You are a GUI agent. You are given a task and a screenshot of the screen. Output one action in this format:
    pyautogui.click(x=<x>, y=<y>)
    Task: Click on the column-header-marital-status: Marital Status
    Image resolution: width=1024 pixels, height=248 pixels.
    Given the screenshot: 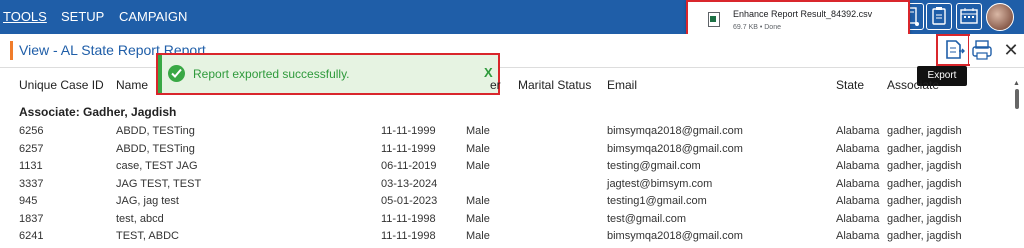 What is the action you would take?
    pyautogui.click(x=554, y=85)
    